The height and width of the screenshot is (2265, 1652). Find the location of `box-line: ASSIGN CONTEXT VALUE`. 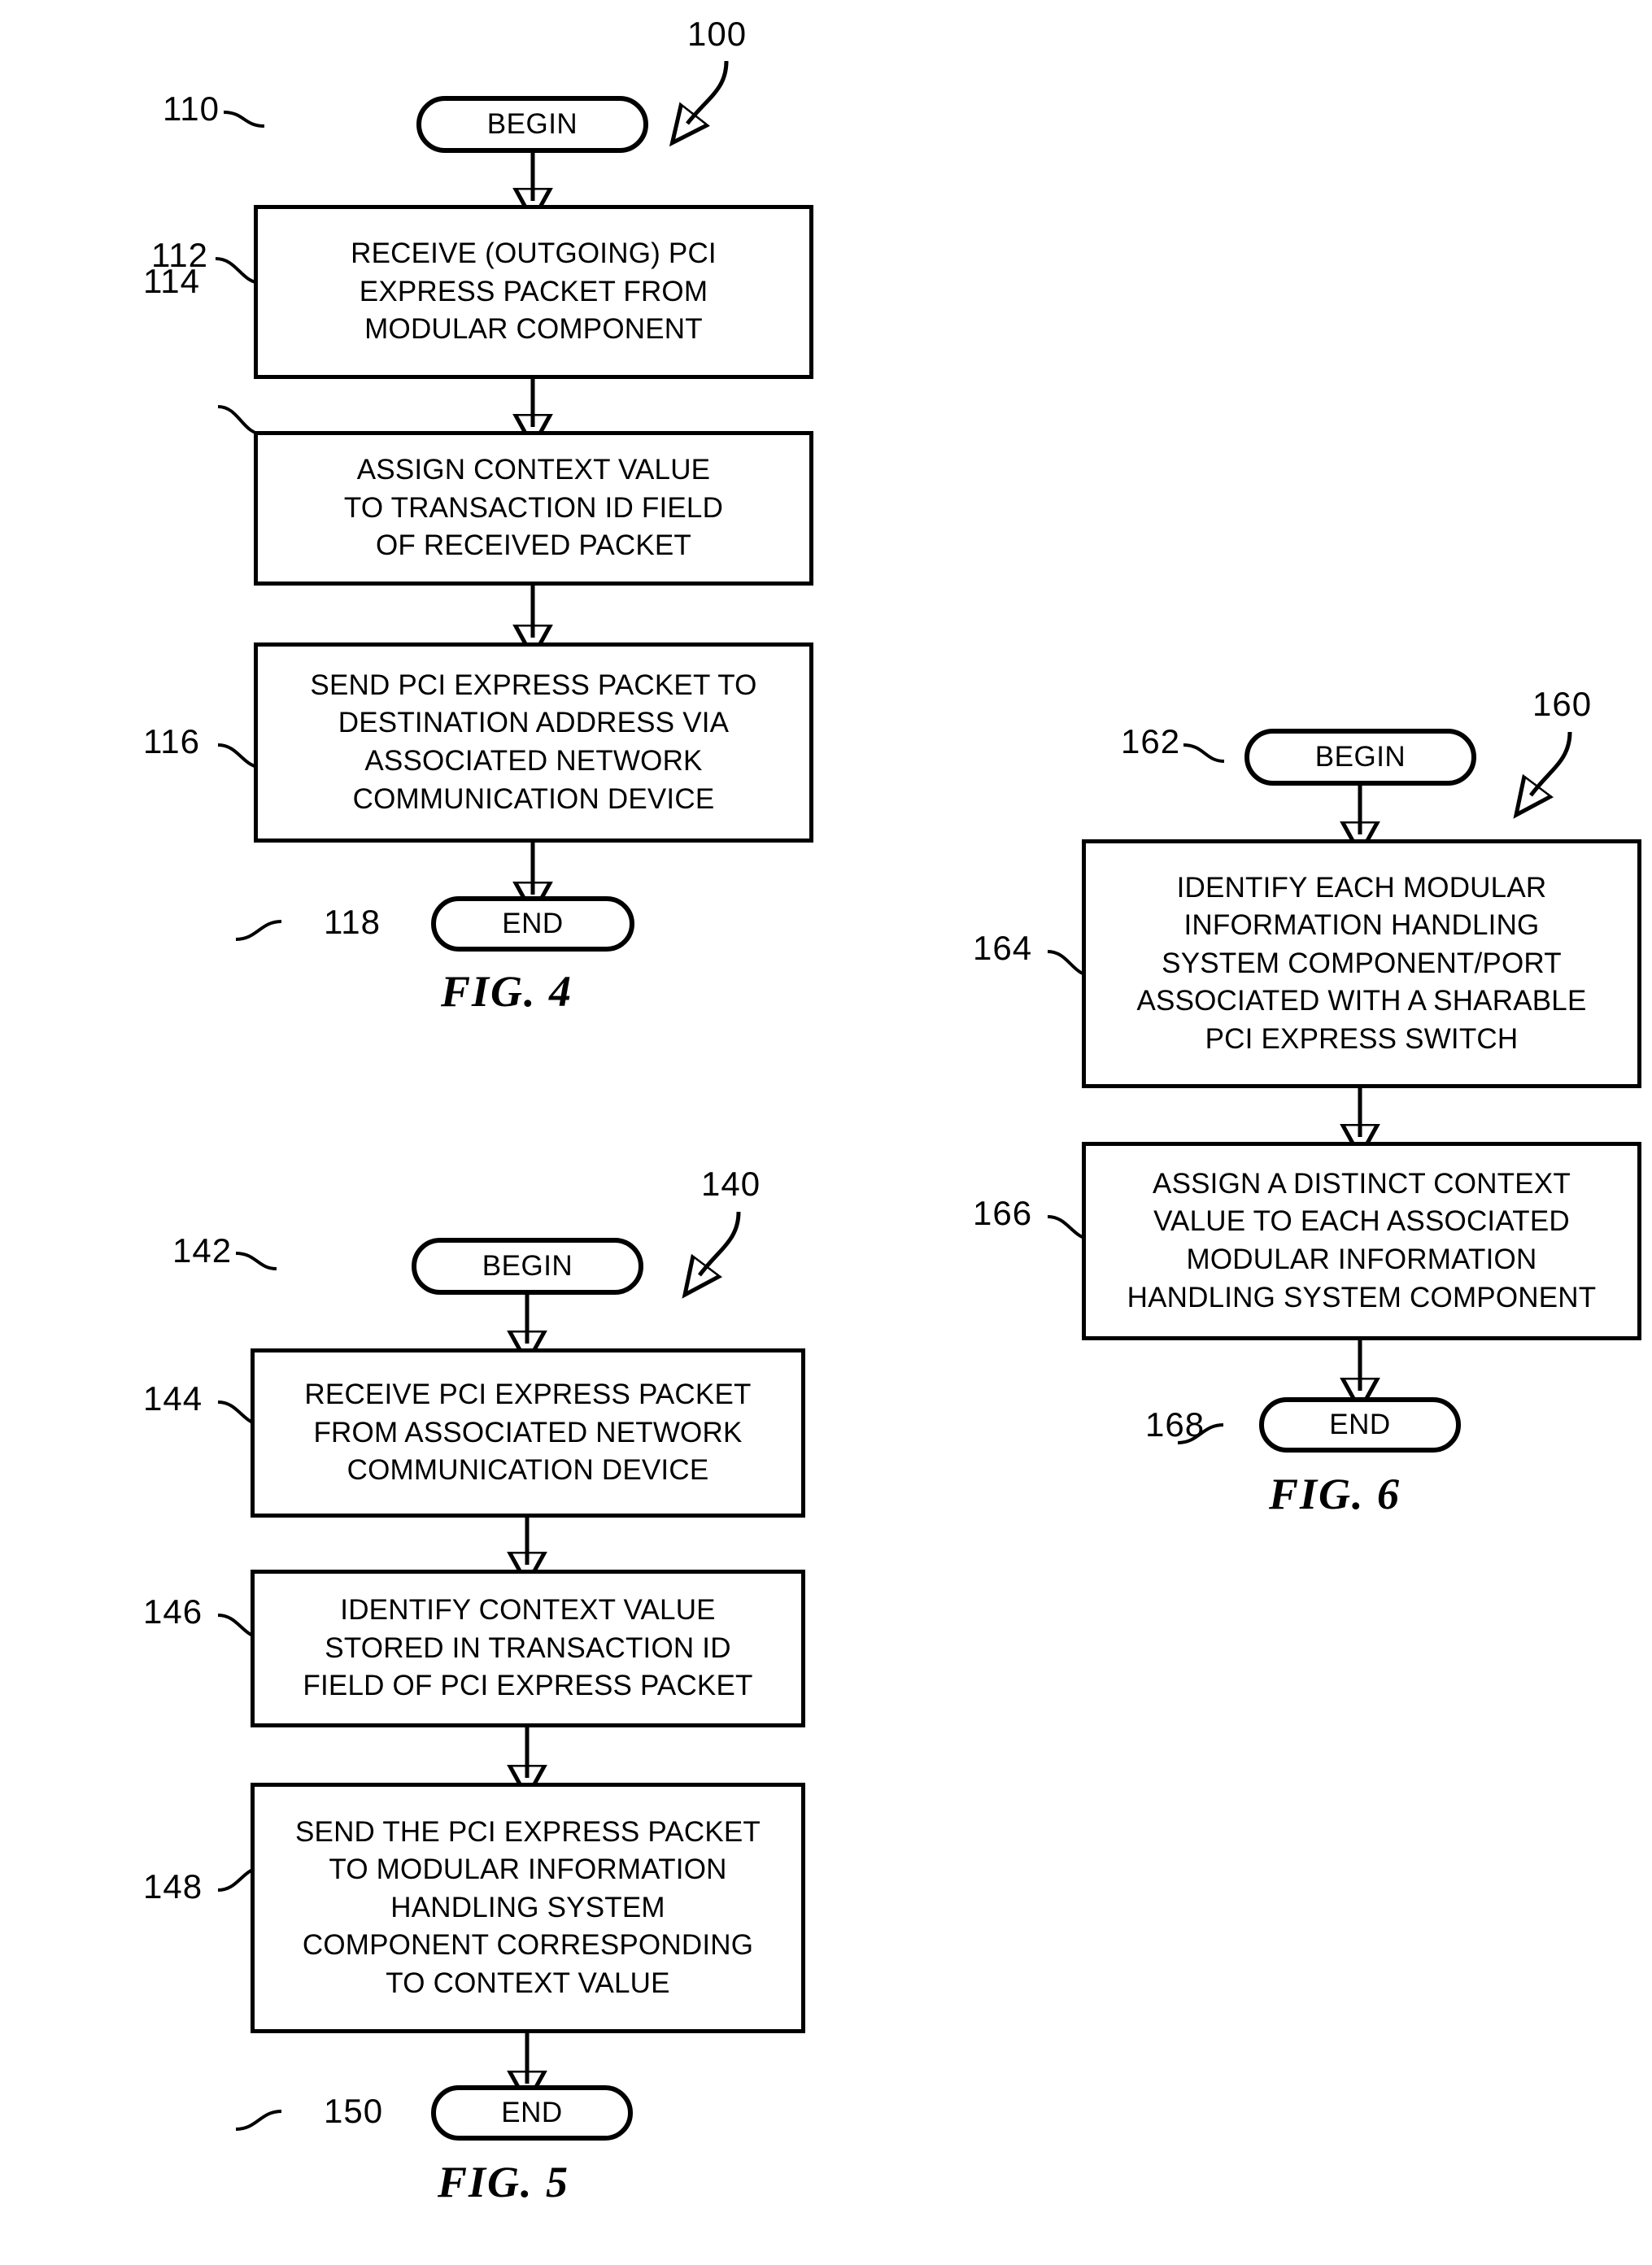

box-line: ASSIGN CONTEXT VALUE is located at coordinates (533, 470).